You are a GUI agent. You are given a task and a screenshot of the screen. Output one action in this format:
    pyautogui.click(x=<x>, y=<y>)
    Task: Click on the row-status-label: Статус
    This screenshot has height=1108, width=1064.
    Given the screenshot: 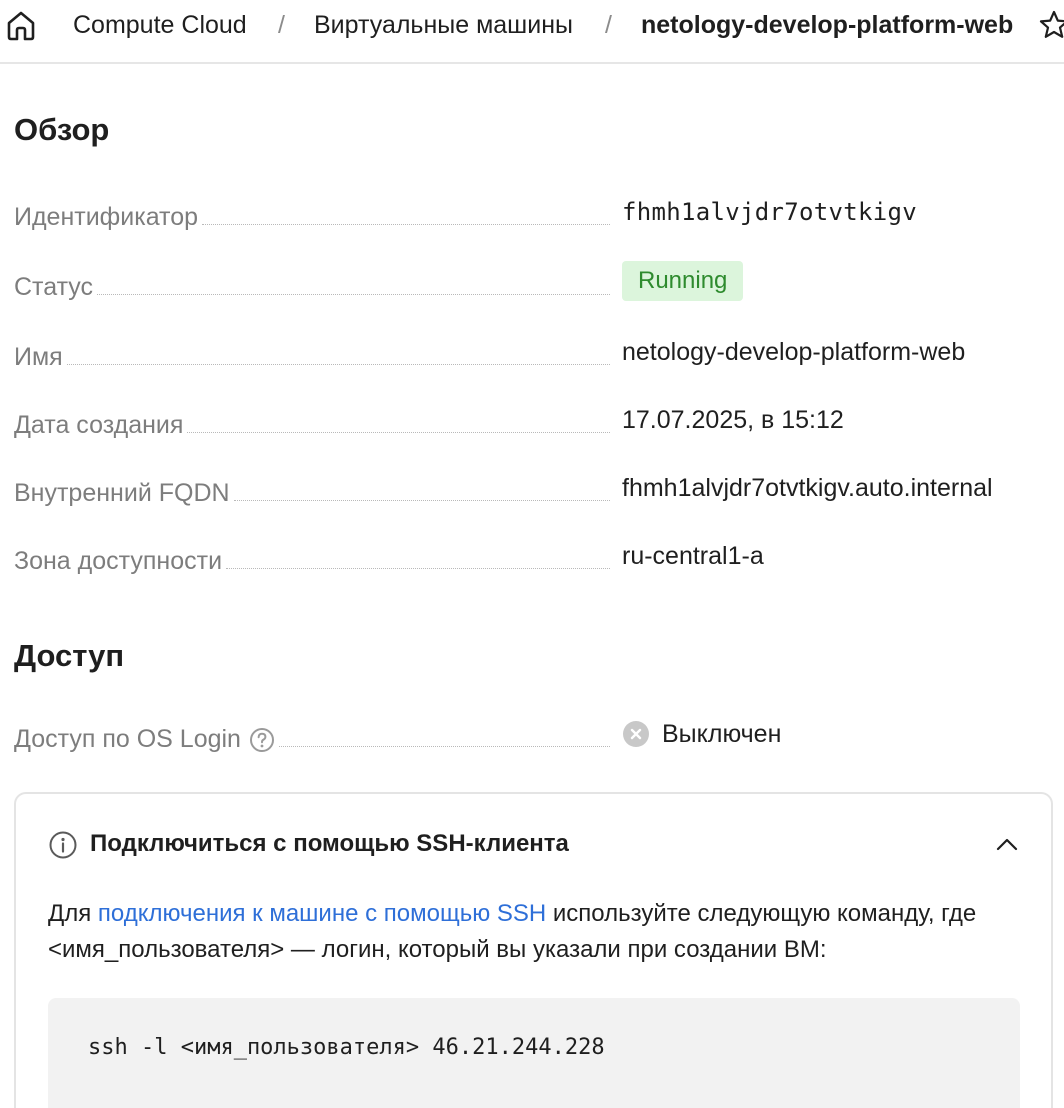 What is the action you would take?
    pyautogui.click(x=56, y=287)
    